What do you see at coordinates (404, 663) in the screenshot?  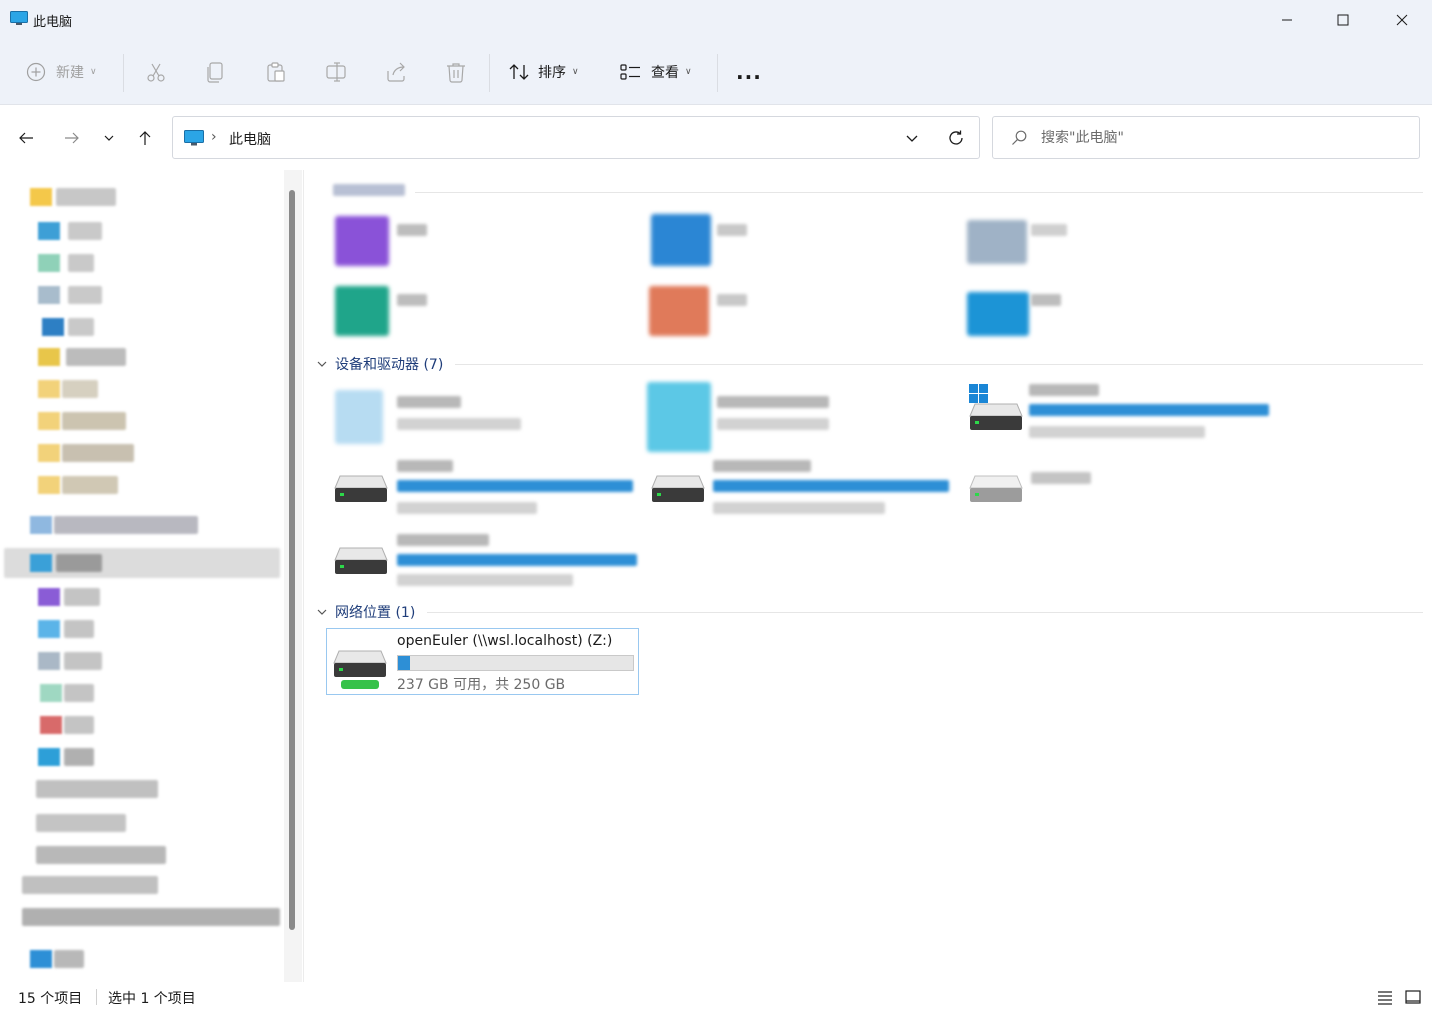 I see `drive-usage-fill` at bounding box center [404, 663].